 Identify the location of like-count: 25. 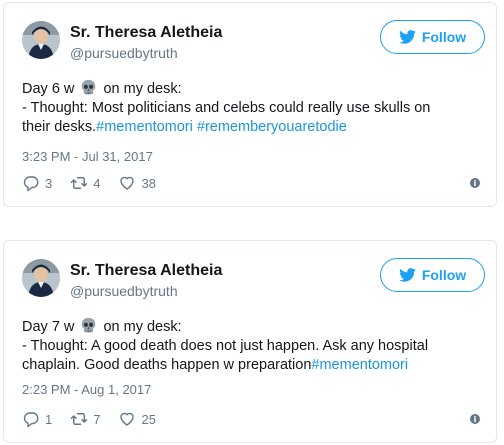
(148, 419).